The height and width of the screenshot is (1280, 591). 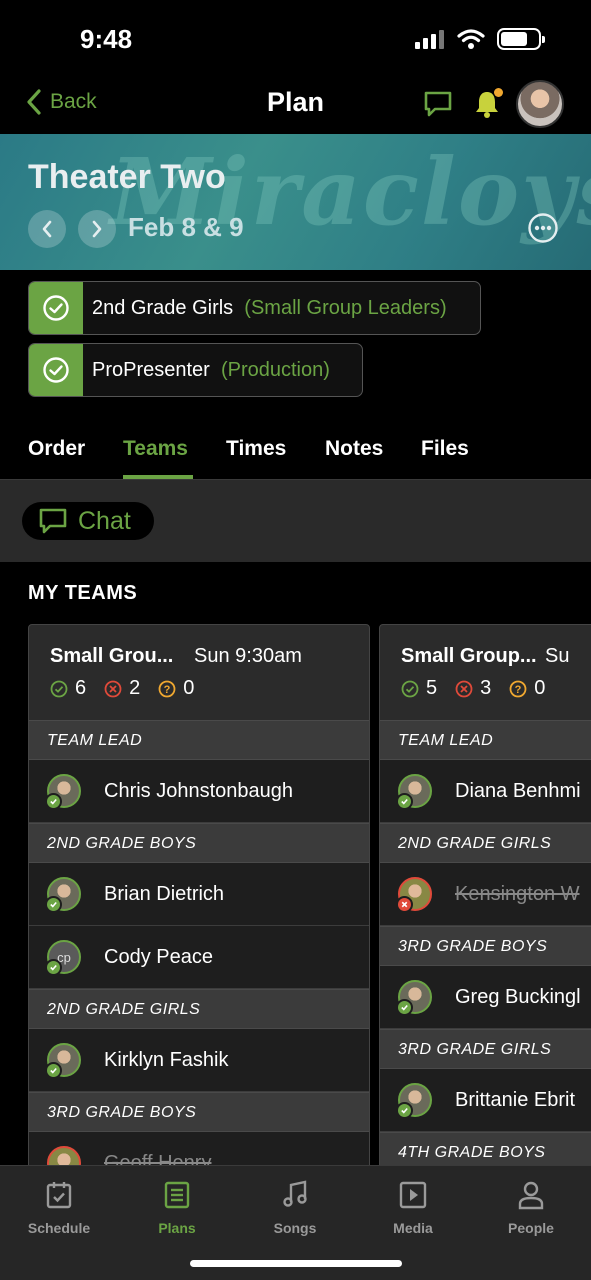 What do you see at coordinates (471, 39) in the screenshot?
I see `wifi-icon` at bounding box center [471, 39].